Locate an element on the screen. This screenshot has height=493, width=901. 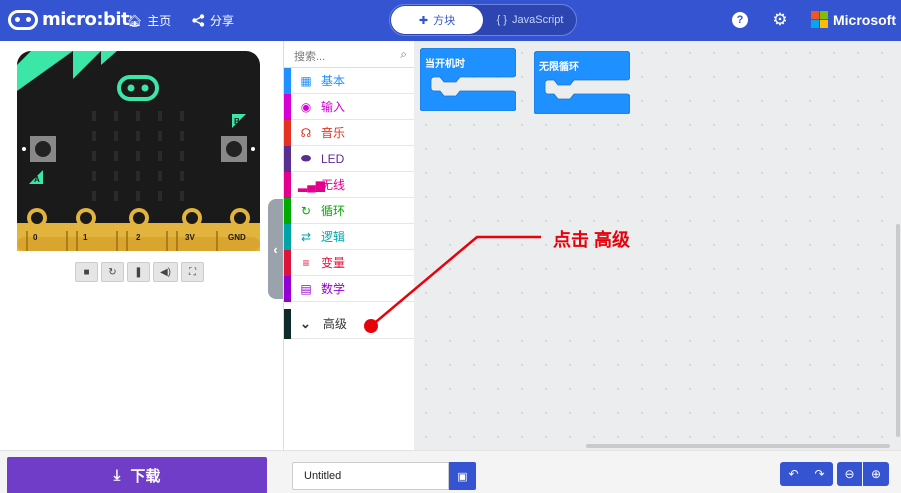
save-button: ▣ is located at coordinates (462, 476).